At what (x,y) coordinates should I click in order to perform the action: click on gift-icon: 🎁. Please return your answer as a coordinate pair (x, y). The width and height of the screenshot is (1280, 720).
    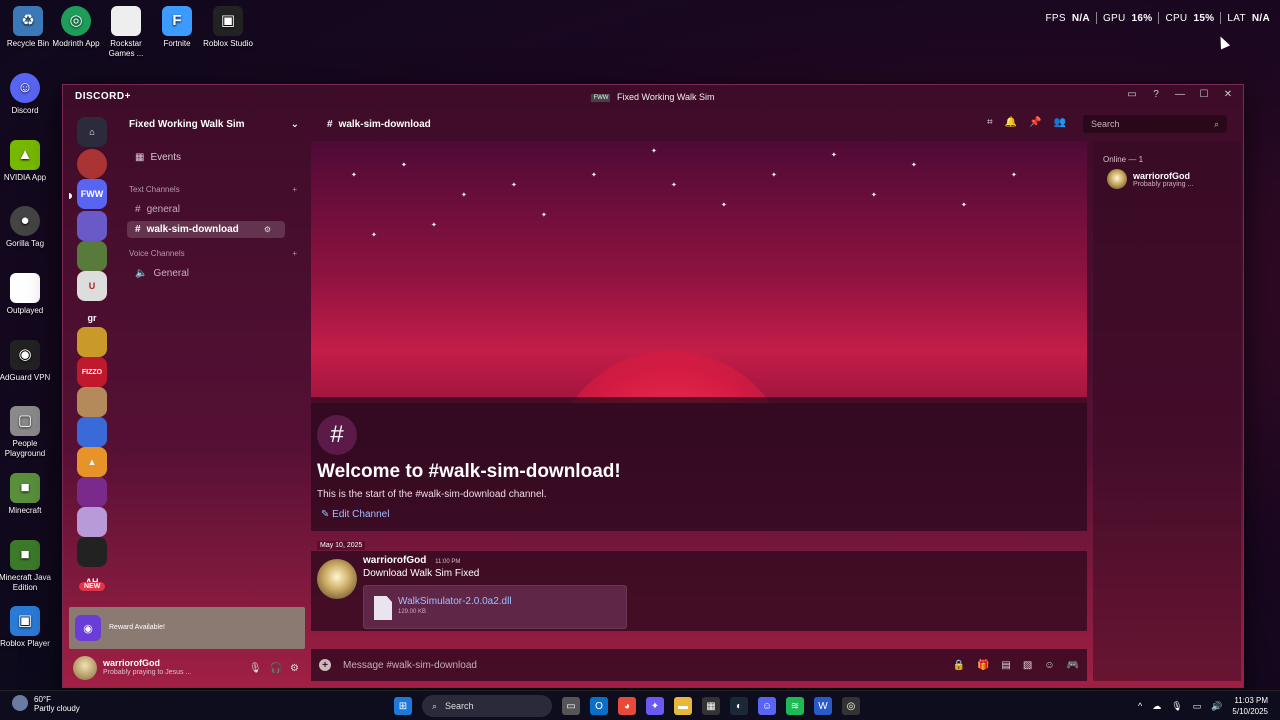
    Looking at the image, I should click on (983, 665).